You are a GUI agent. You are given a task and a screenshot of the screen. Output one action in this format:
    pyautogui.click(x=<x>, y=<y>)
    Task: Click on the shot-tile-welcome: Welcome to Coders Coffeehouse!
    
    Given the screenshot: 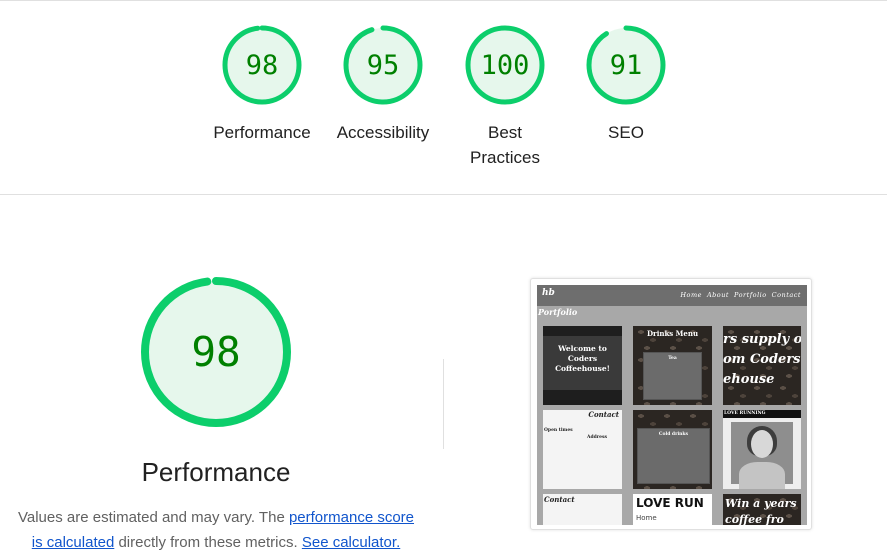 What is the action you would take?
    pyautogui.click(x=582, y=365)
    